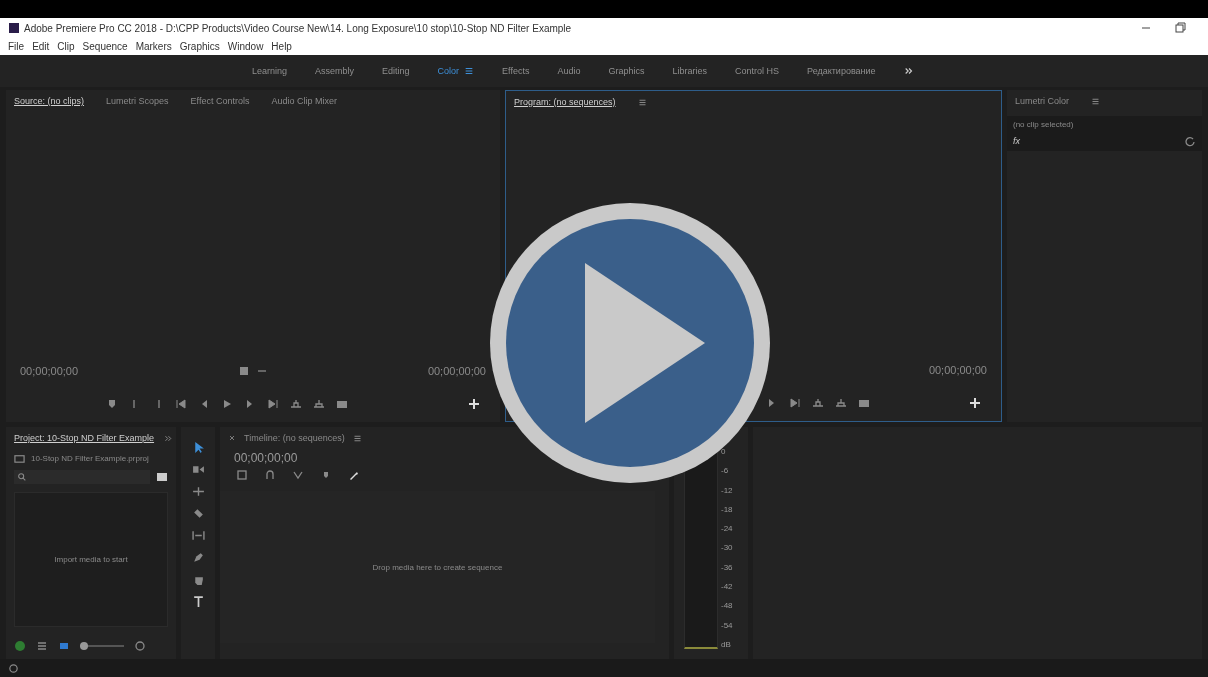  I want to click on workspace-tab: Редактирование, so click(841, 71).